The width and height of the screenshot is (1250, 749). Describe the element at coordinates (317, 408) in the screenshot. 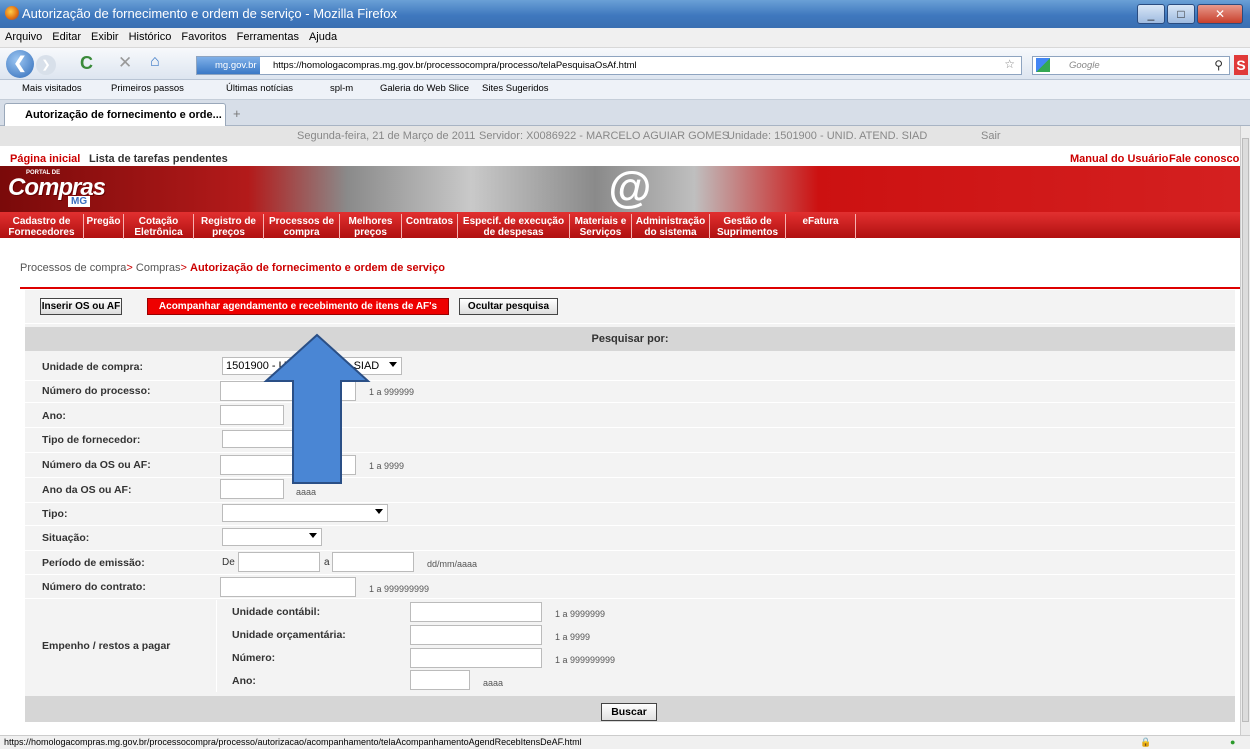

I see `annotation-arrow` at that location.